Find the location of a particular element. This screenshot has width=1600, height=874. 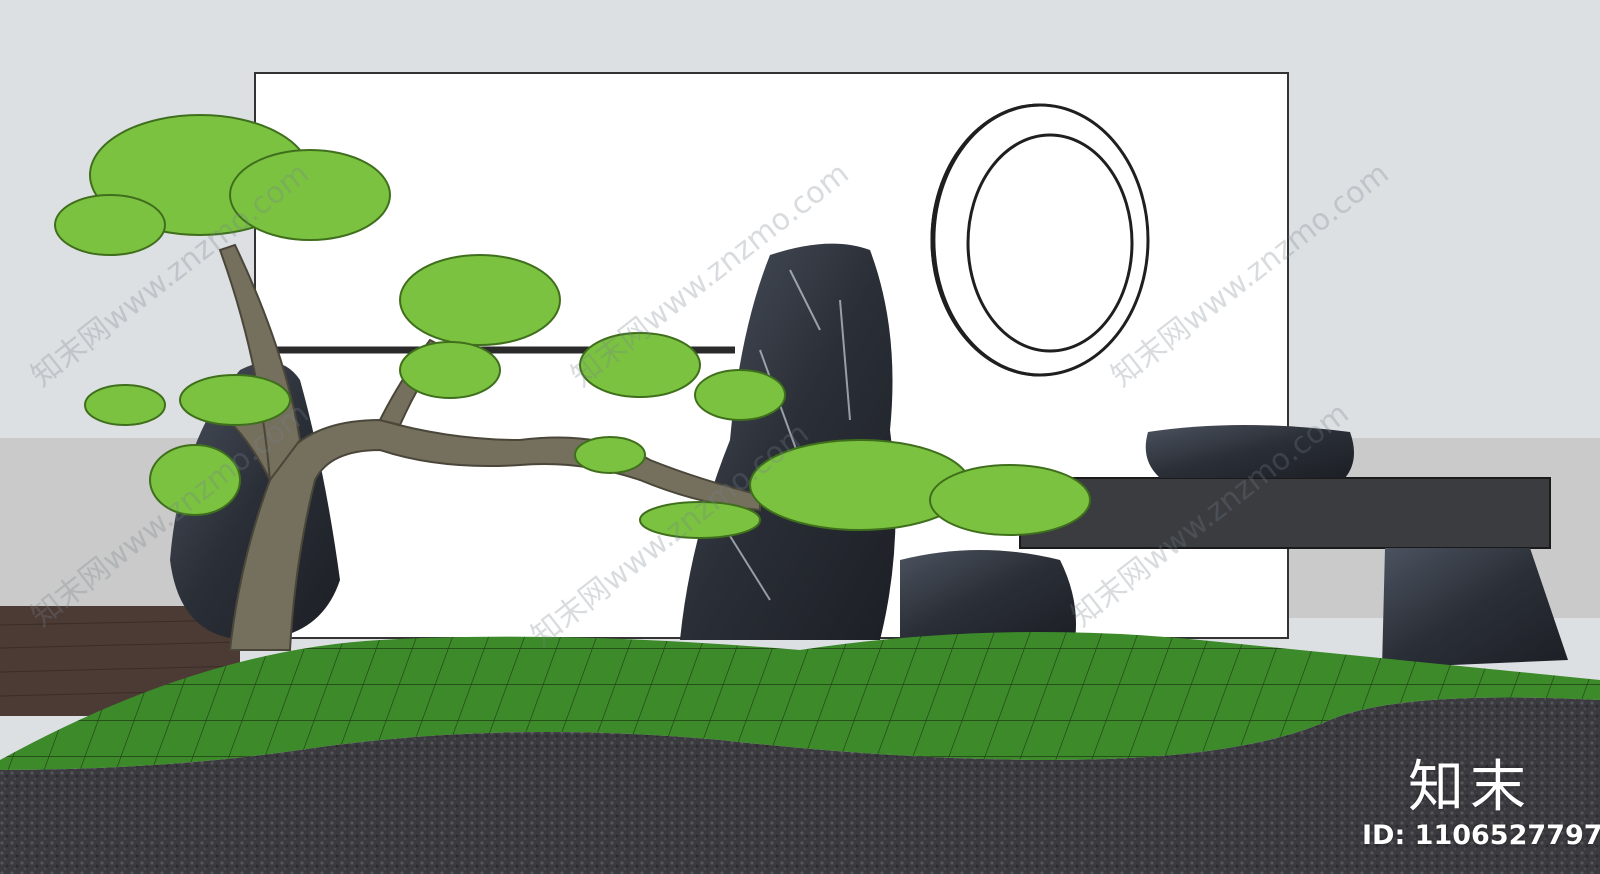

asset-id-label: ID: 1106527797 is located at coordinates (1481, 835).